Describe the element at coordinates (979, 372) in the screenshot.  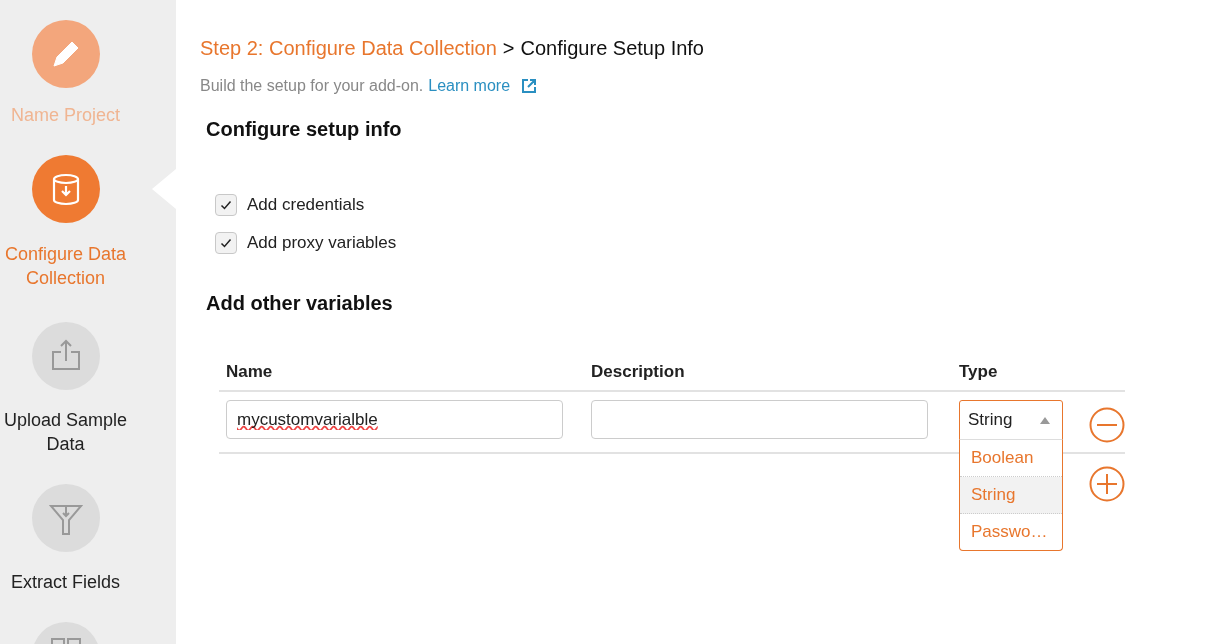
I see `column-header: Type` at that location.